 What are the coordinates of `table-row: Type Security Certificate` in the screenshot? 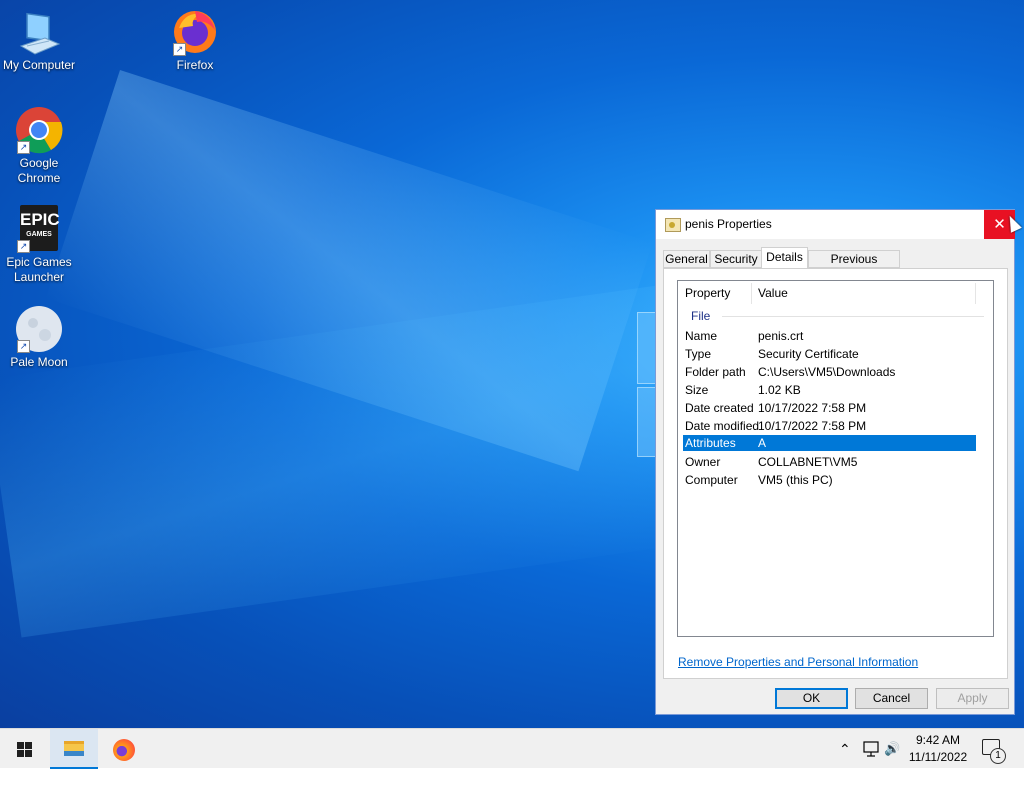 It's located at (829, 354).